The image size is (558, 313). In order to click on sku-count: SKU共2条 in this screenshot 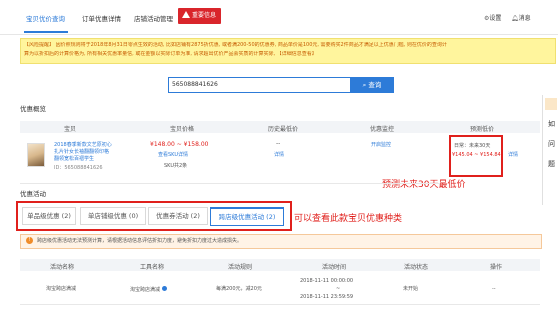, I will do `click(176, 166)`.